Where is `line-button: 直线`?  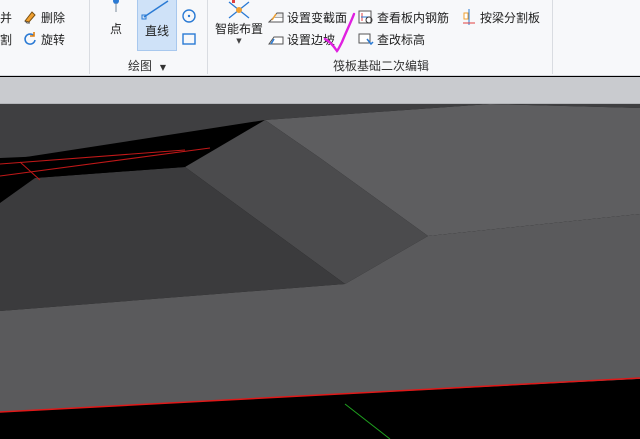 line-button: 直线 is located at coordinates (157, 25).